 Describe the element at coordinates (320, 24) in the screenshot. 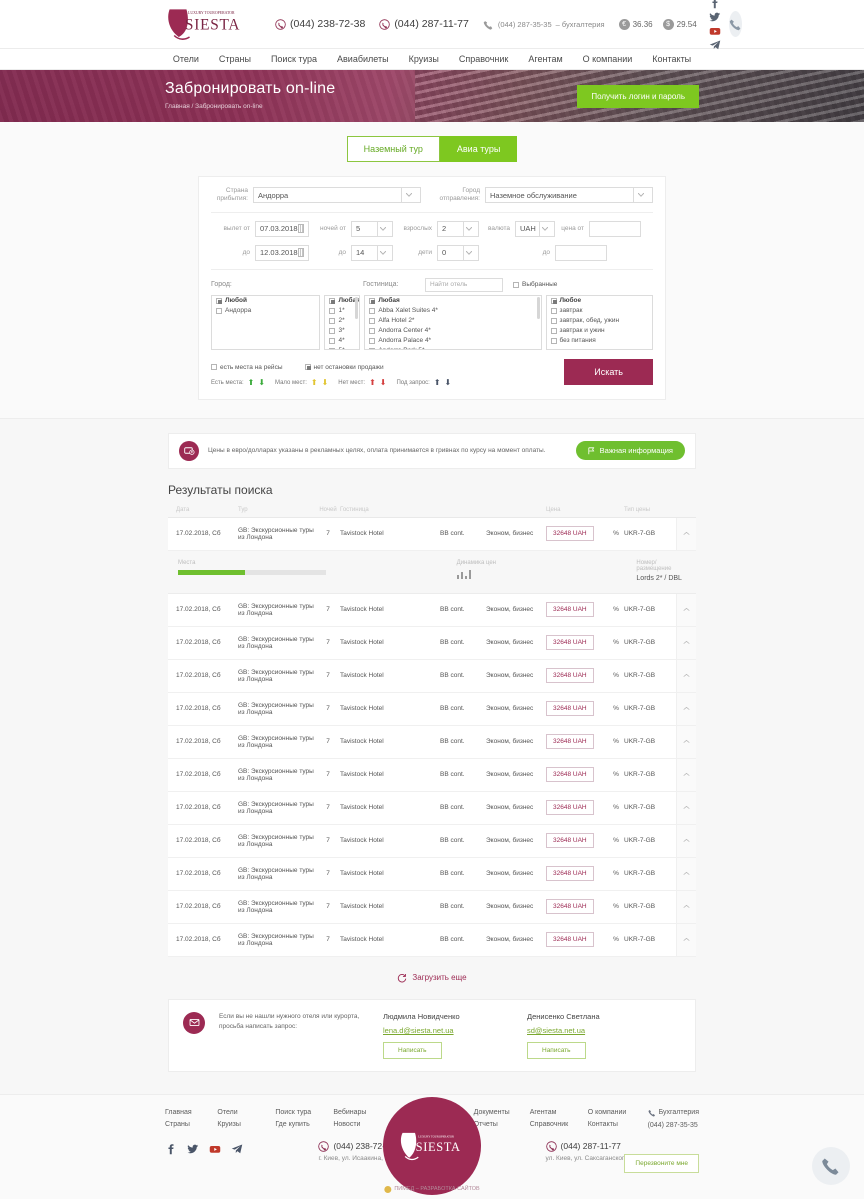

I see `header-phone-1: (044) 238-72-38` at that location.